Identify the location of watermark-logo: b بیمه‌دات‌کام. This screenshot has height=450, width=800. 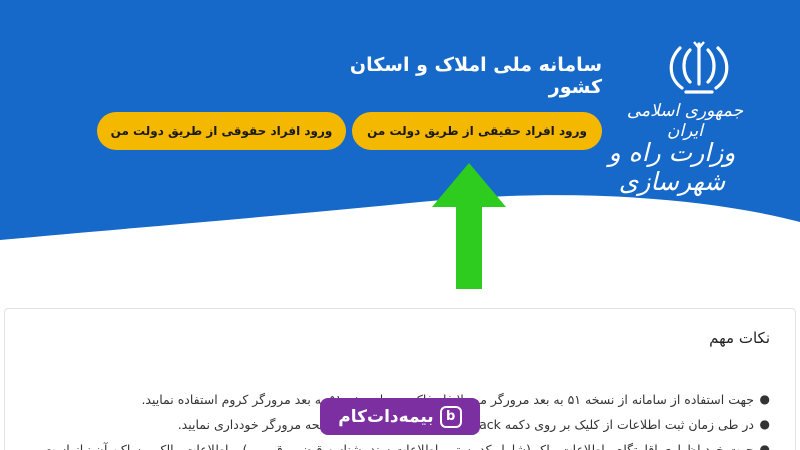
(400, 416).